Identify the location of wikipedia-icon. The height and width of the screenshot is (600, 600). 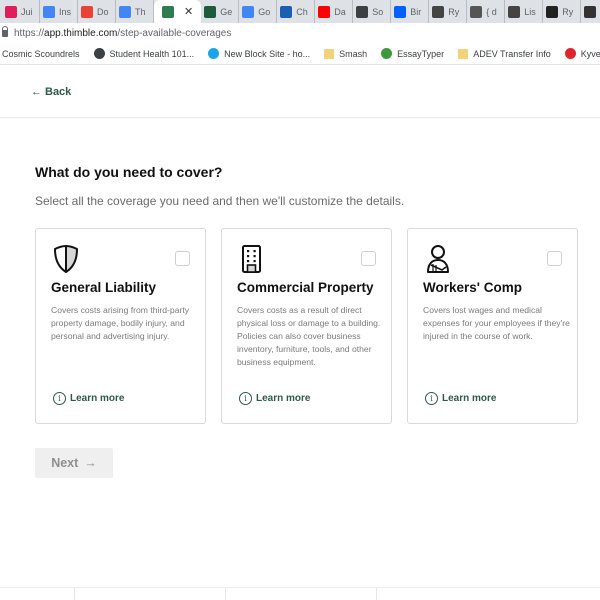
(590, 11).